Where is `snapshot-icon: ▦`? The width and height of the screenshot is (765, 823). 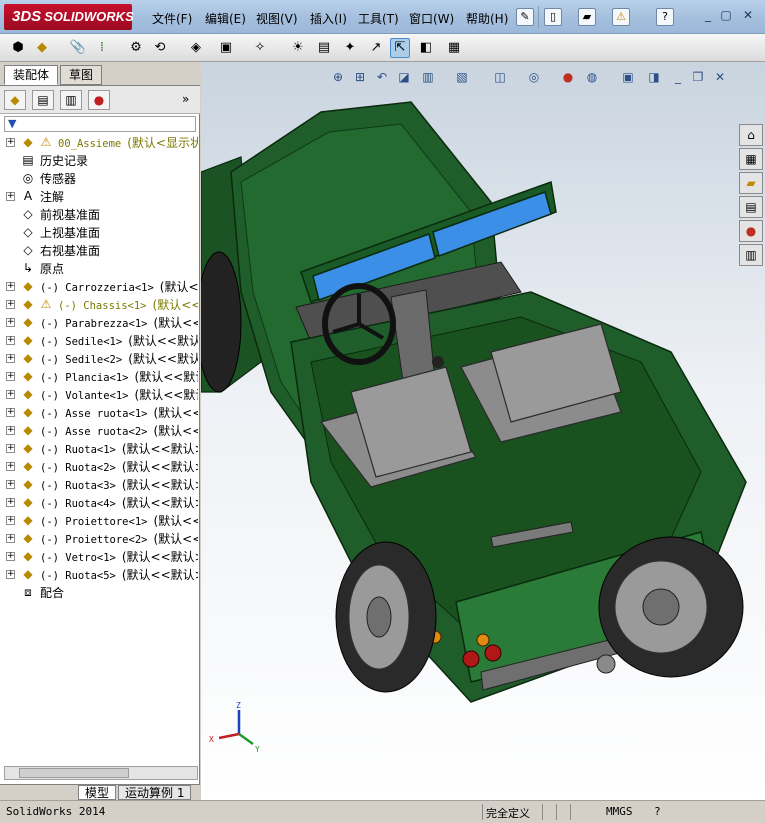 snapshot-icon: ▦ is located at coordinates (454, 48).